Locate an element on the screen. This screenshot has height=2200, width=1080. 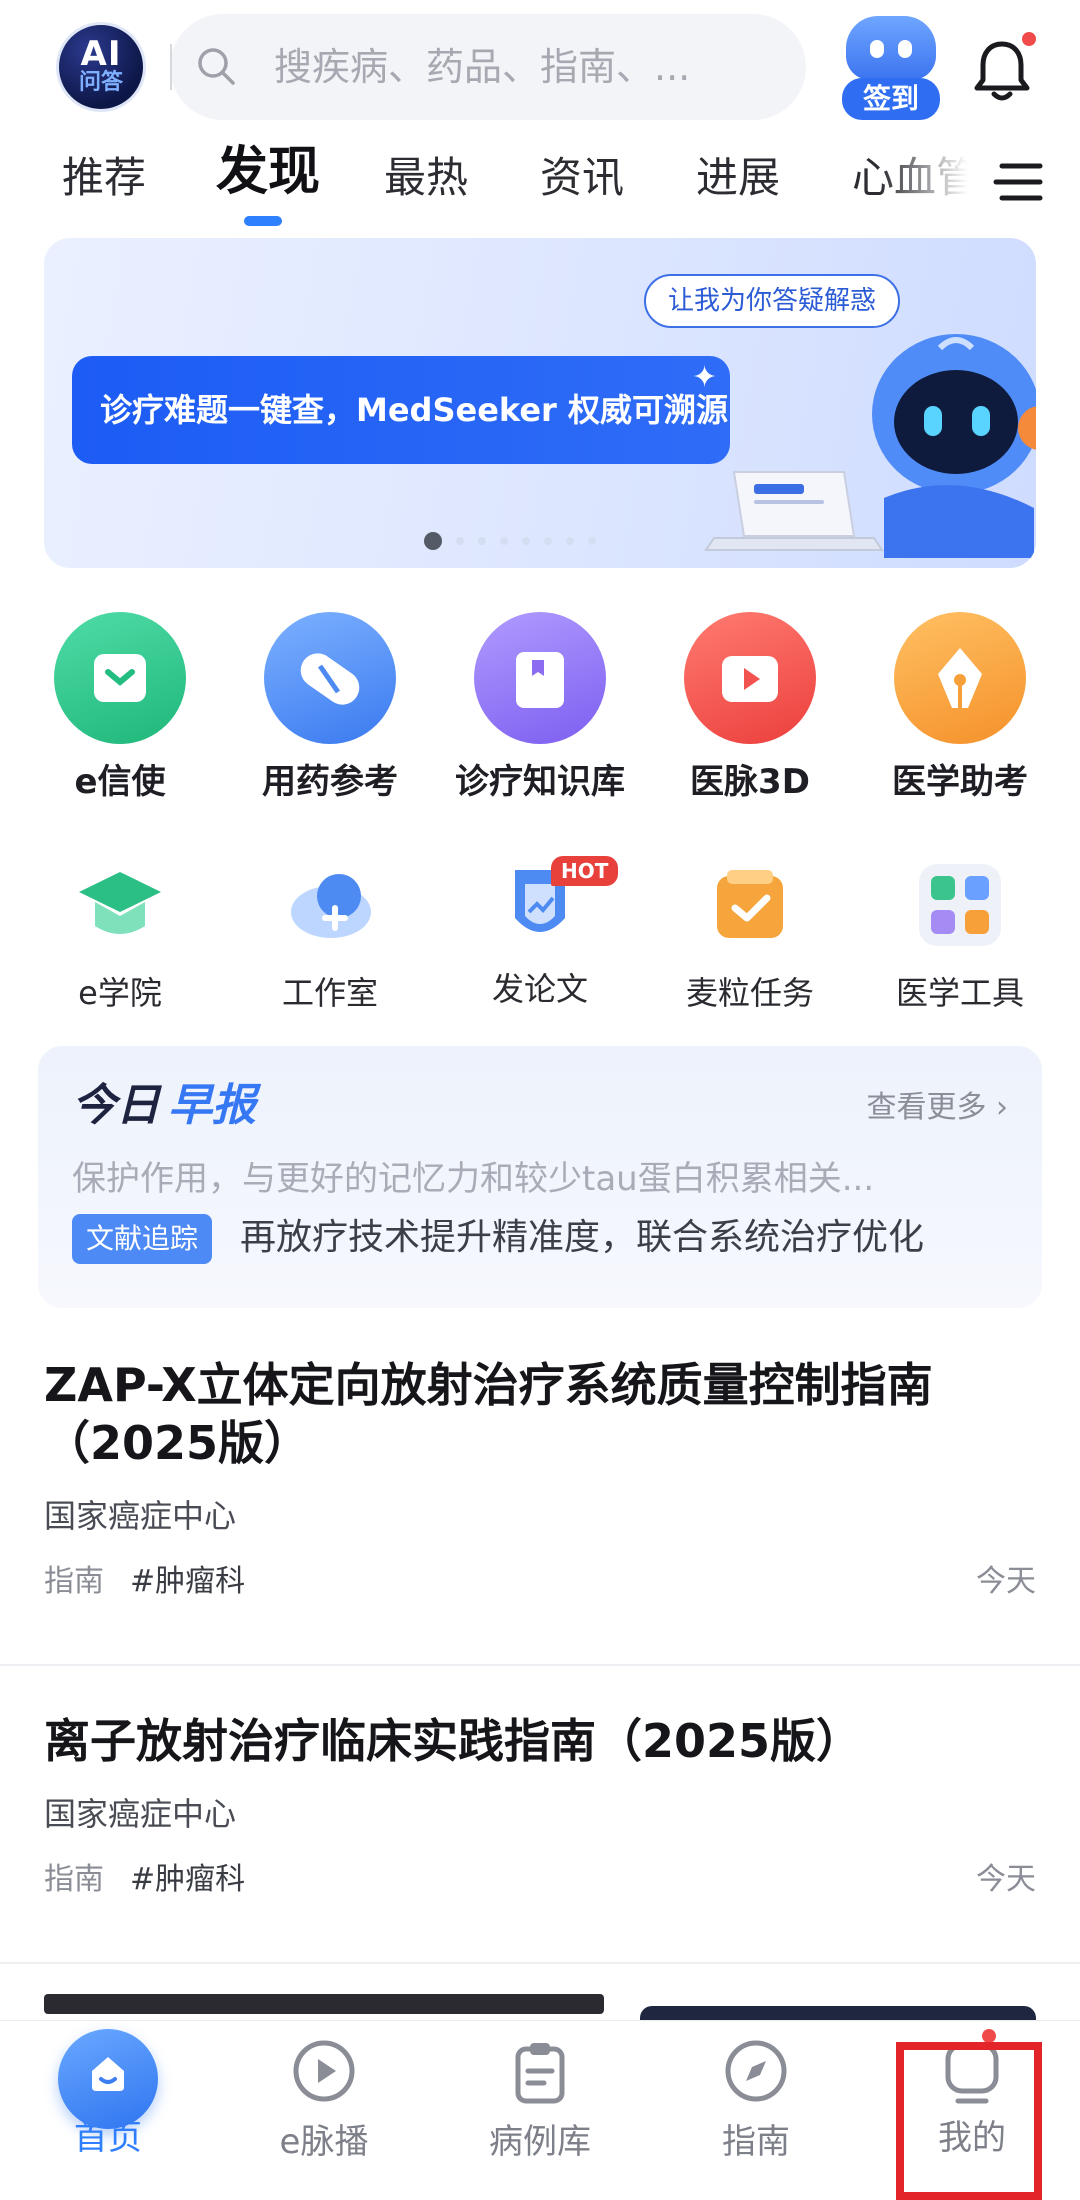
shortcut-label: 工作室 is located at coordinates (329, 993).